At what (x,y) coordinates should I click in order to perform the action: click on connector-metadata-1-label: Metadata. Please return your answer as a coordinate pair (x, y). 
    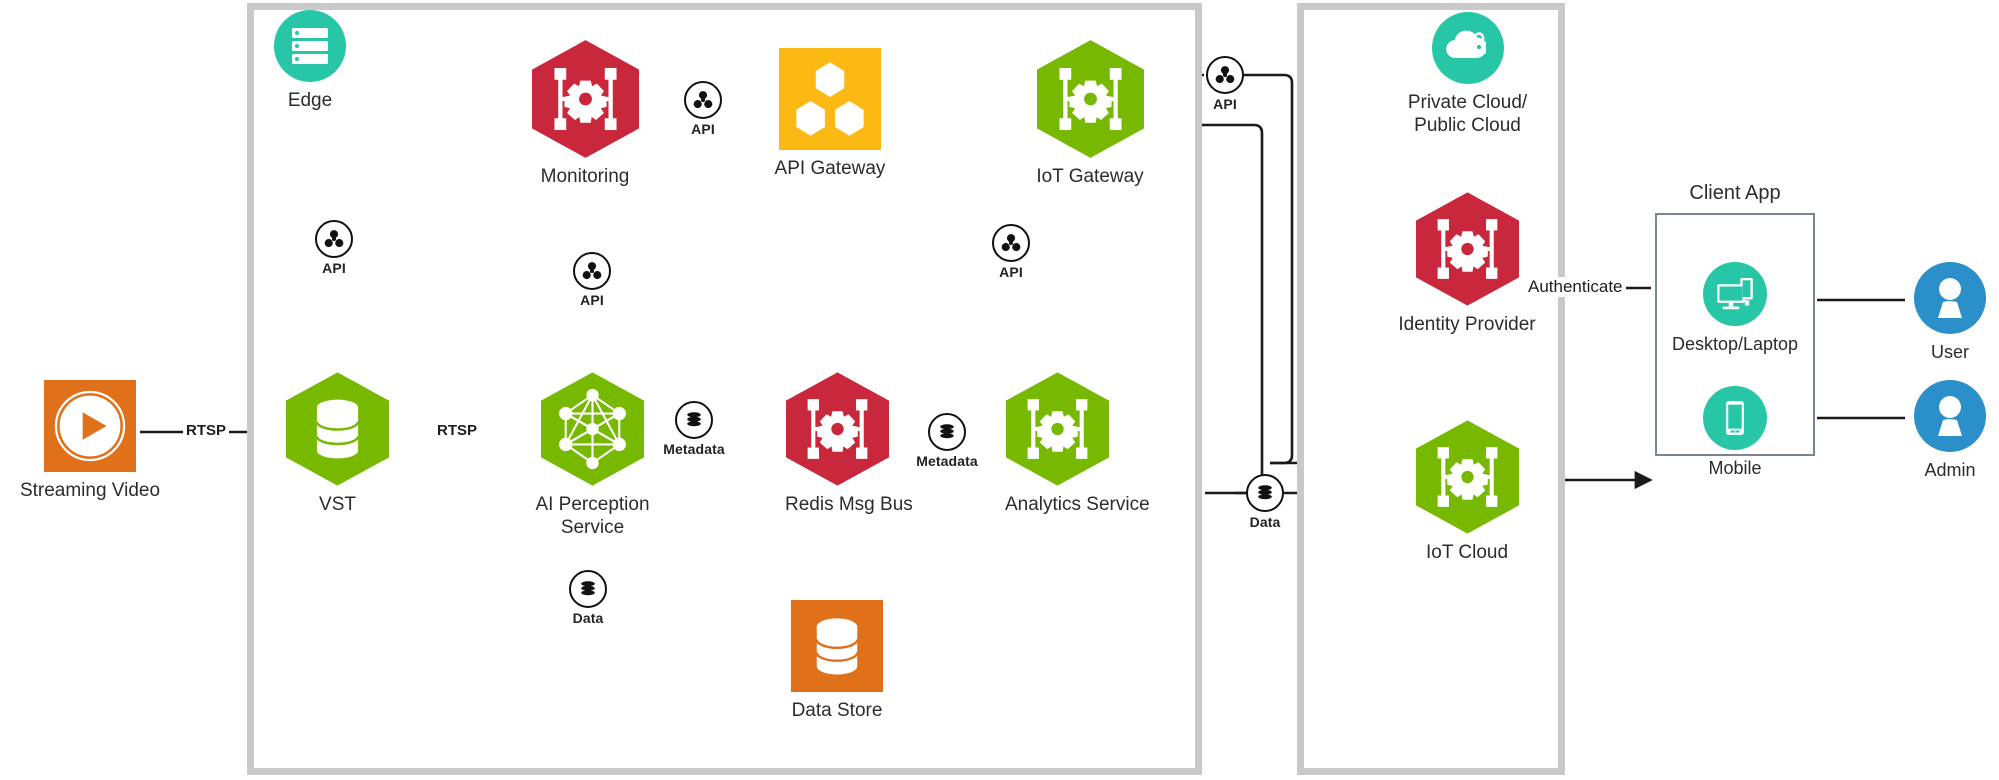
    Looking at the image, I should click on (694, 449).